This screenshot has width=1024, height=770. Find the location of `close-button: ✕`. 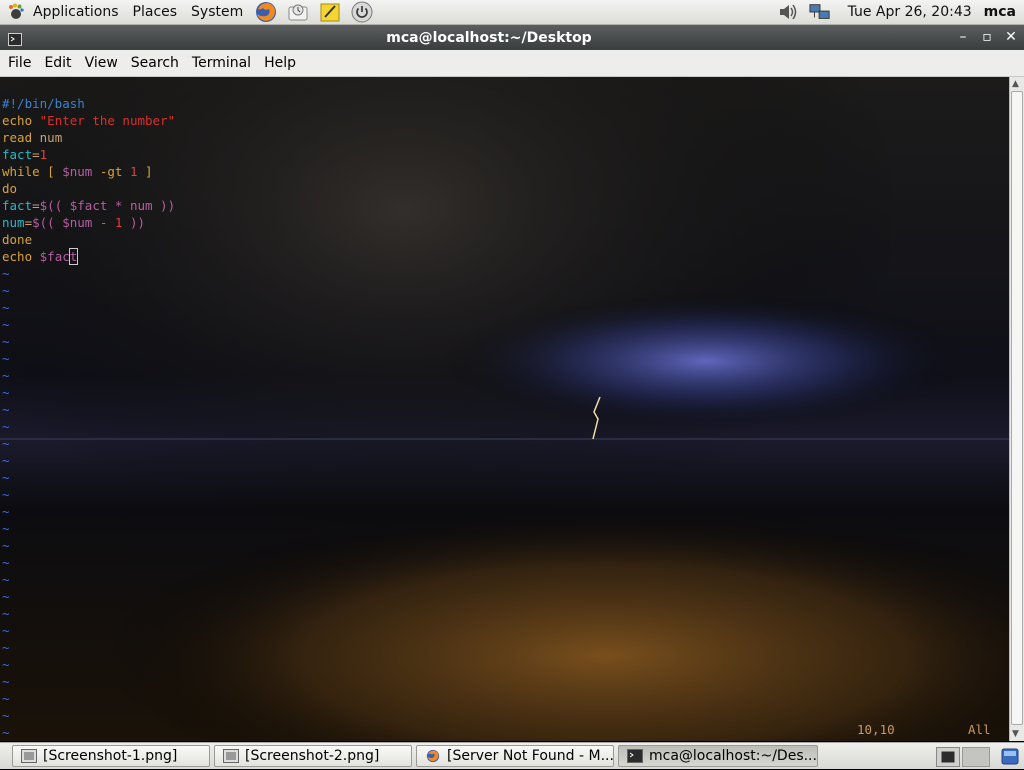

close-button: ✕ is located at coordinates (1011, 37).